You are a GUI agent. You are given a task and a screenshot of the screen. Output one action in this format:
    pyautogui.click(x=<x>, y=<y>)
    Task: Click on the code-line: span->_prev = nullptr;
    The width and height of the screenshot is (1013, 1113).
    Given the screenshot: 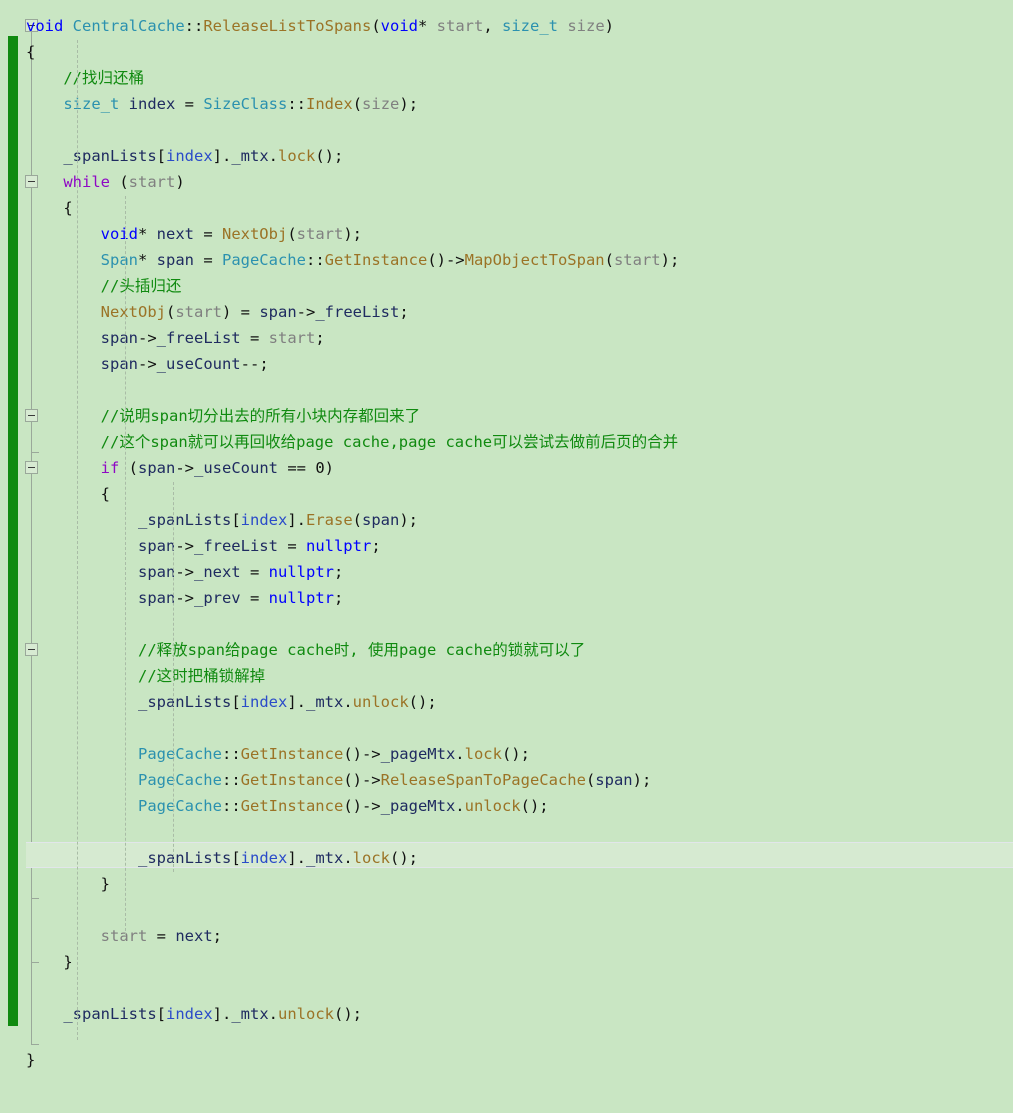 What is the action you would take?
    pyautogui.click(x=184, y=598)
    